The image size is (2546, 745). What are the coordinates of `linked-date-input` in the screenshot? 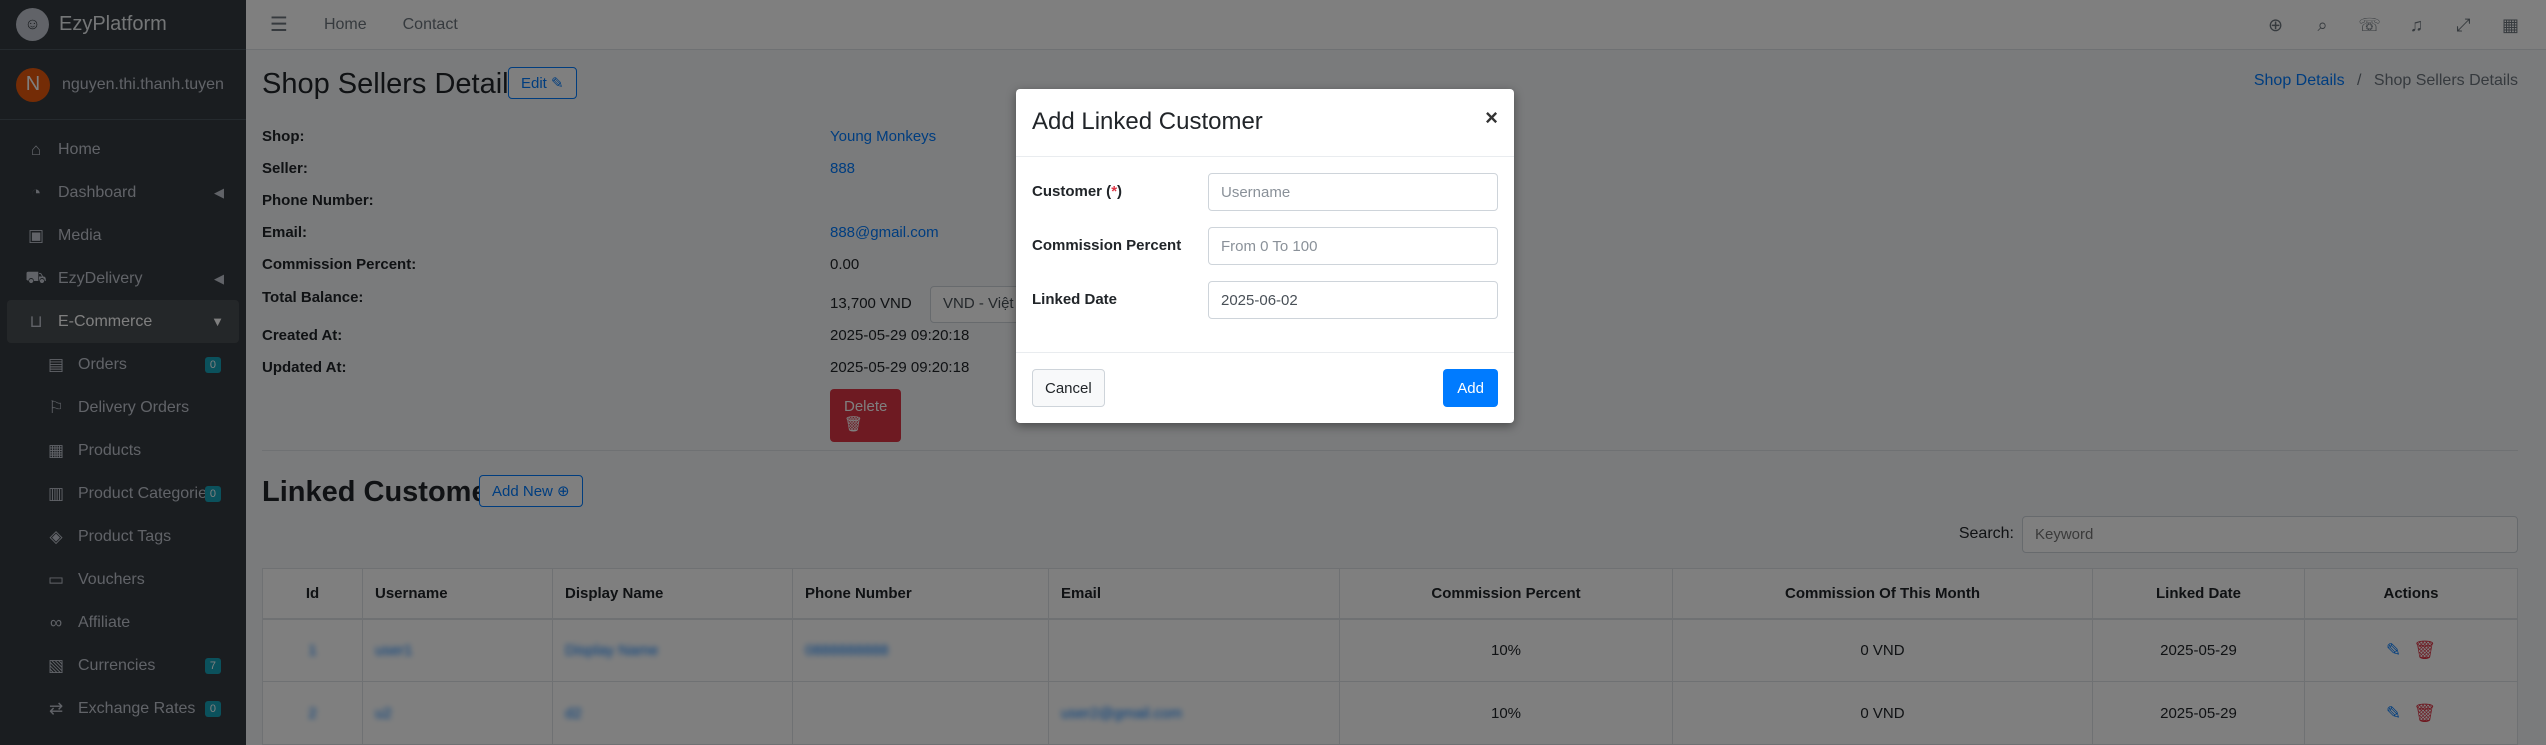 It's located at (1353, 300).